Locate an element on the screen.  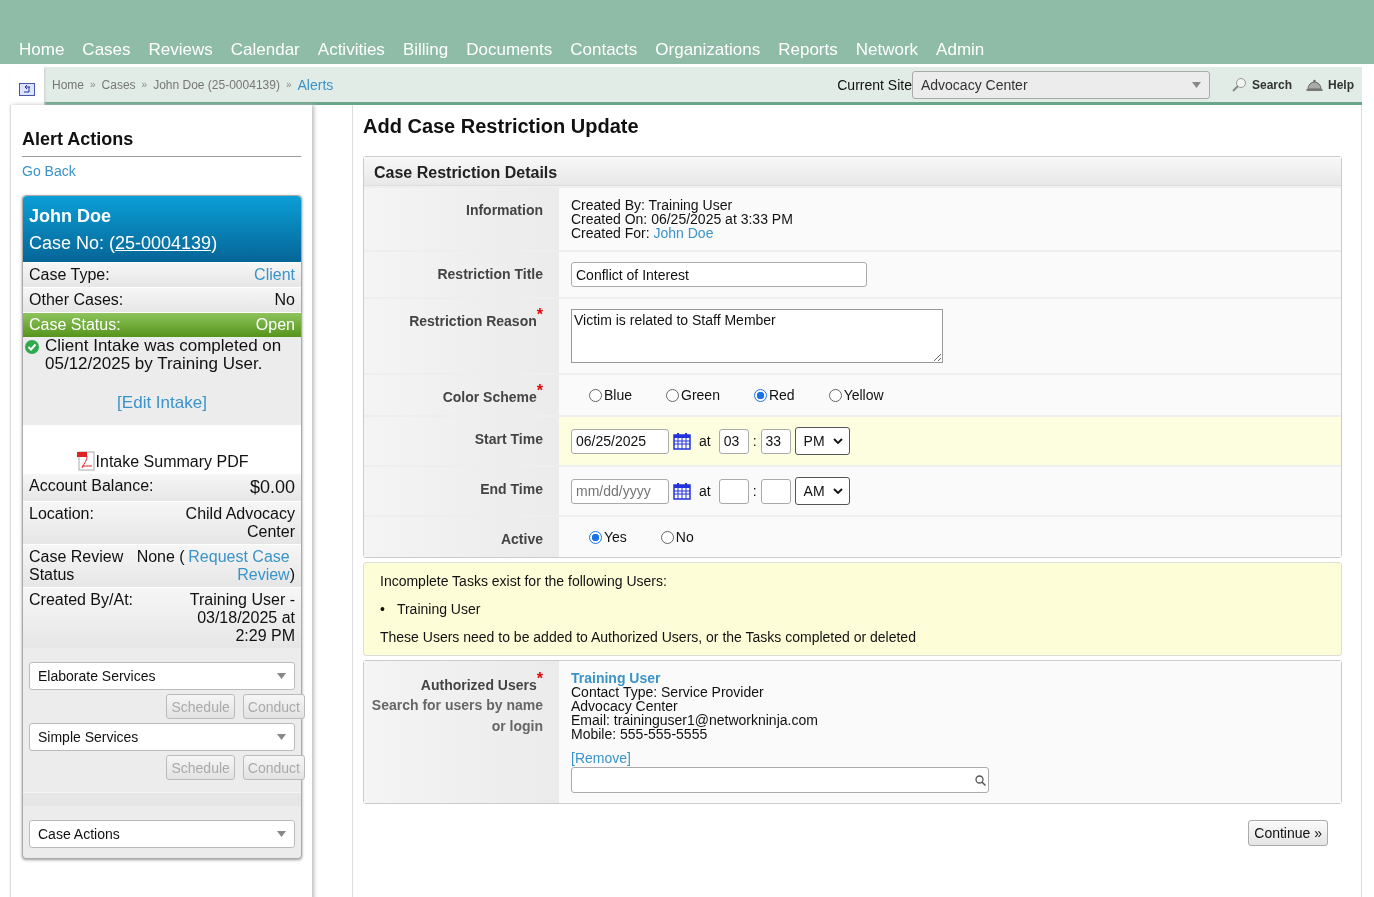
row-label: Location: is located at coordinates (61, 514).